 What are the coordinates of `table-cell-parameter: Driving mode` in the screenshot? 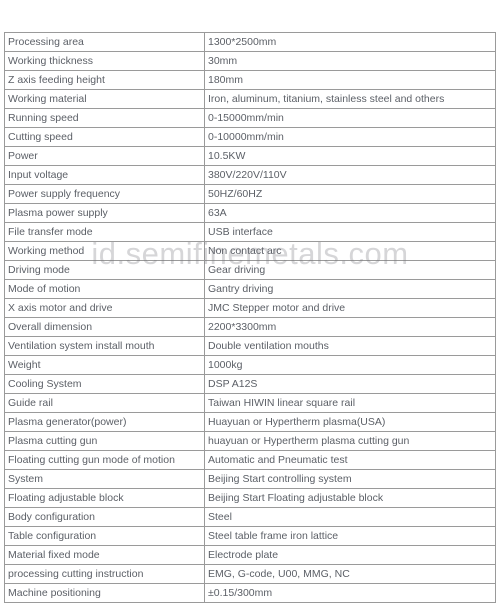 It's located at (104, 270).